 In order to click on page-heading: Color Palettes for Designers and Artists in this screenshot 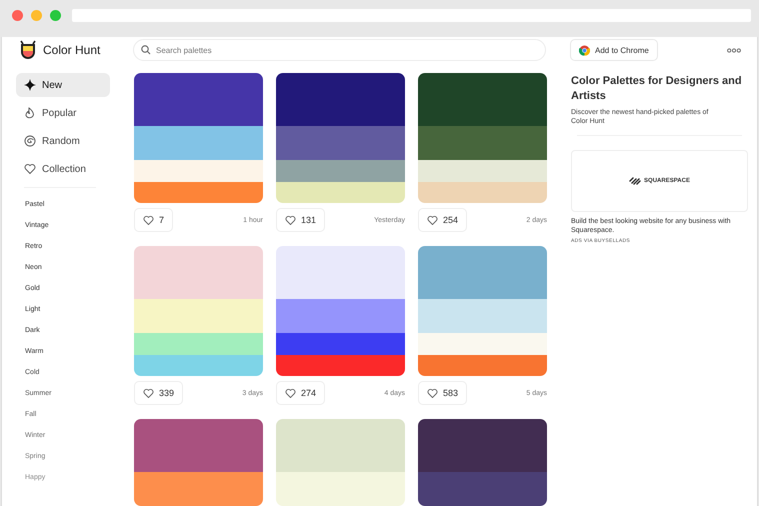, I will do `click(657, 89)`.